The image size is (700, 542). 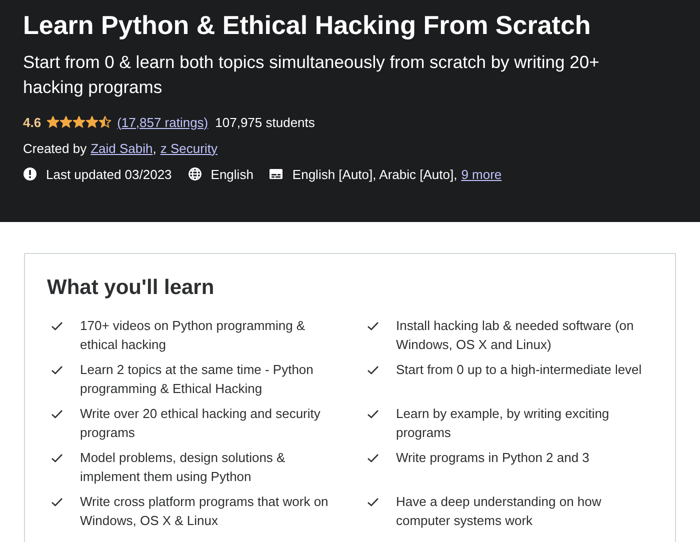 I want to click on students-count: 107,975 students, so click(x=265, y=122).